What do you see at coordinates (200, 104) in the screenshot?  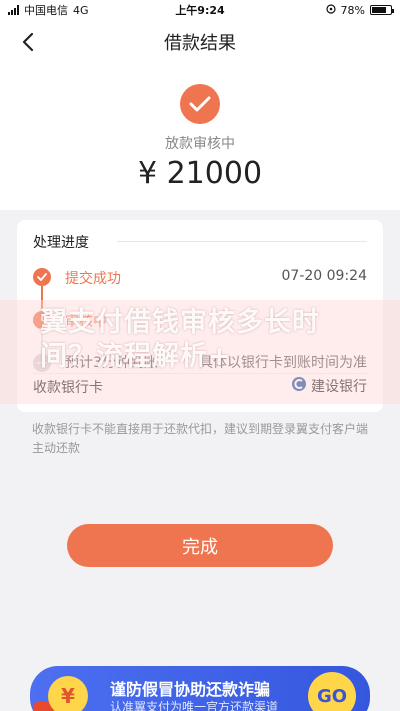 I see `check-icon` at bounding box center [200, 104].